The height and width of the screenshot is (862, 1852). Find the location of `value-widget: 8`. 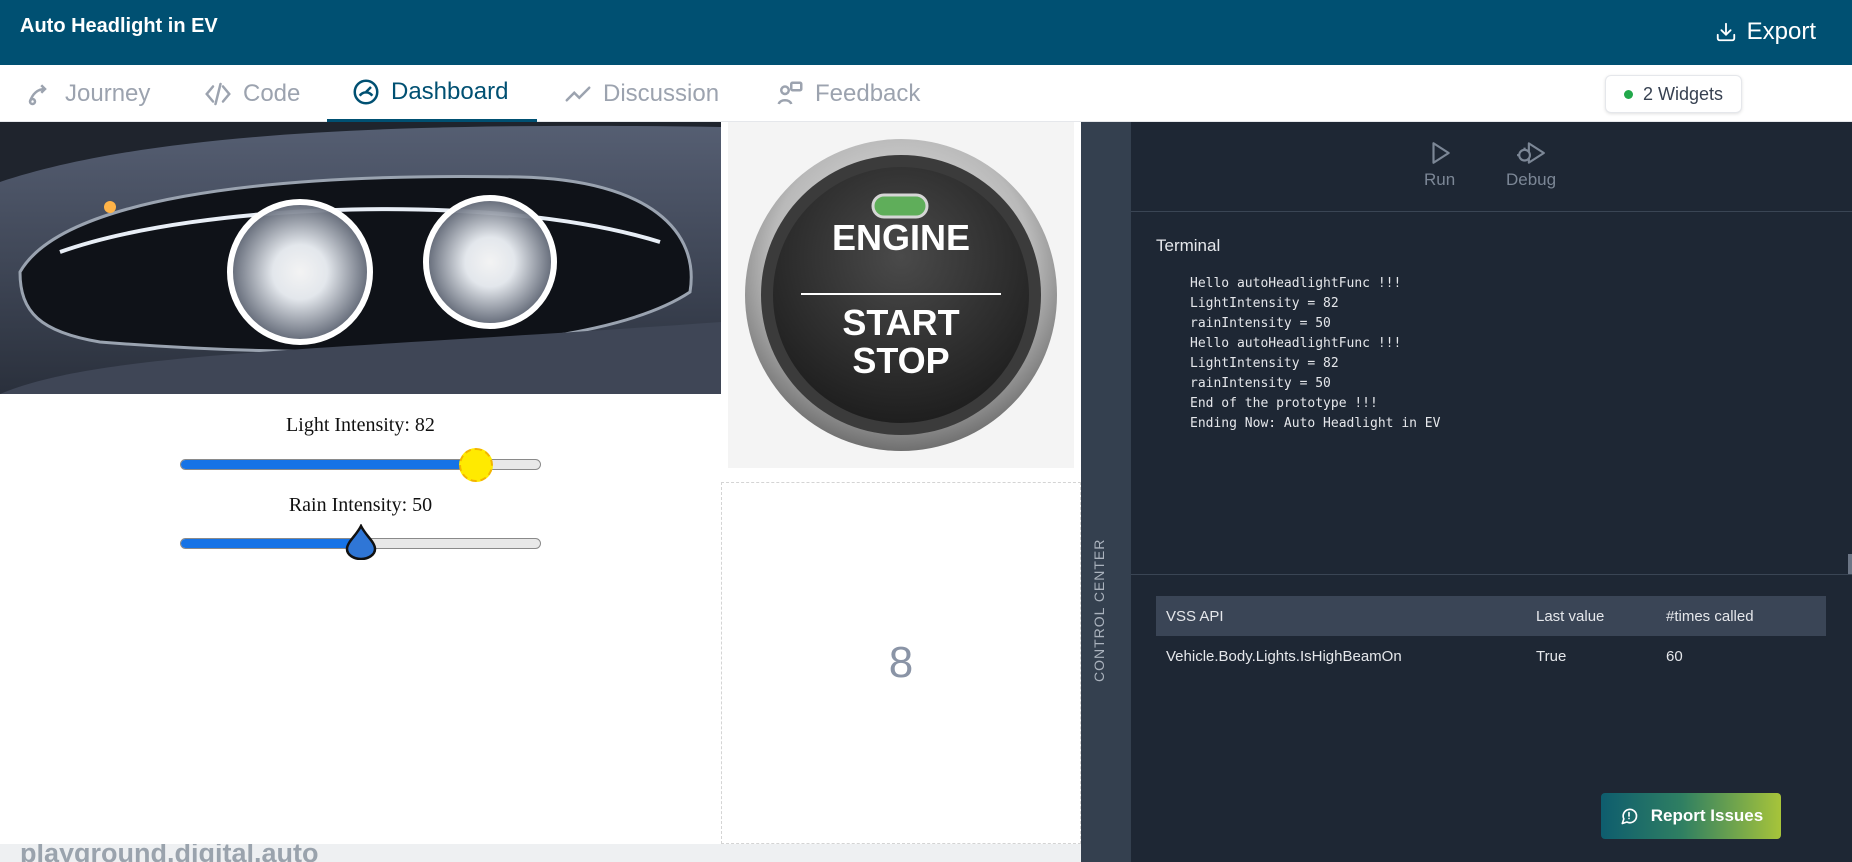

value-widget: 8 is located at coordinates (901, 663).